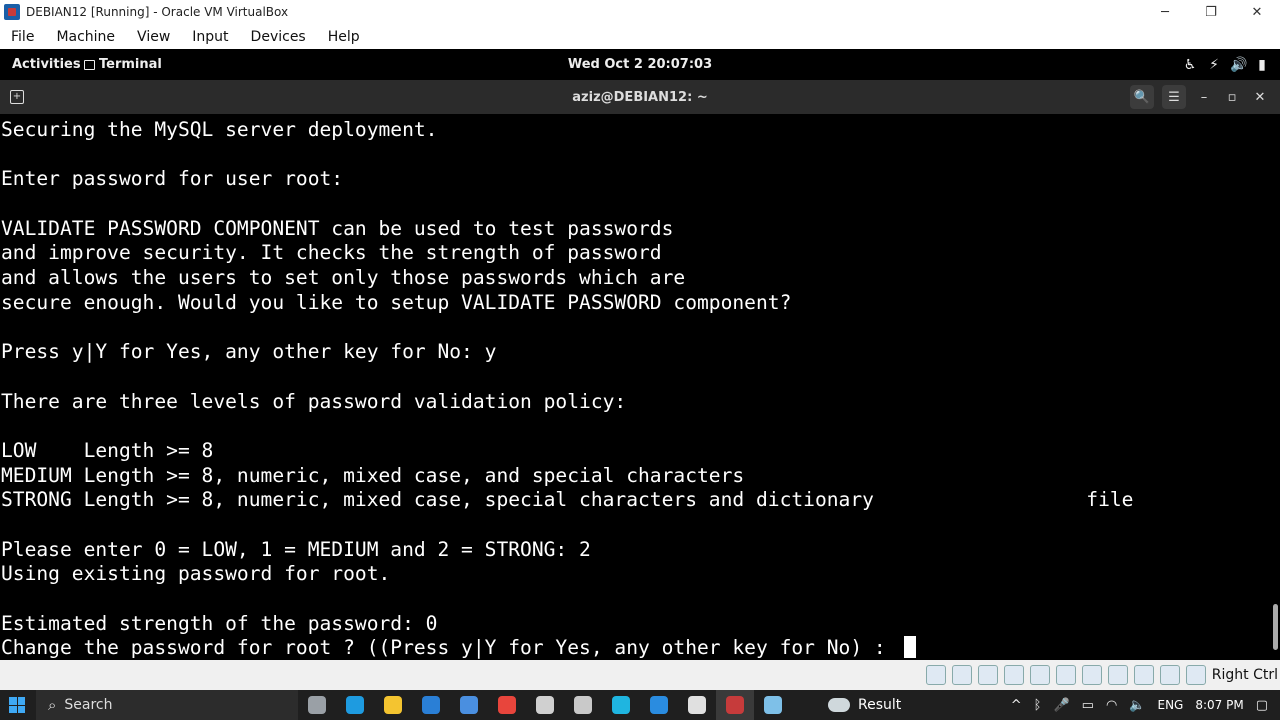 Image resolution: width=1280 pixels, height=720 pixels. I want to click on virtualbox-icon, so click(735, 705).